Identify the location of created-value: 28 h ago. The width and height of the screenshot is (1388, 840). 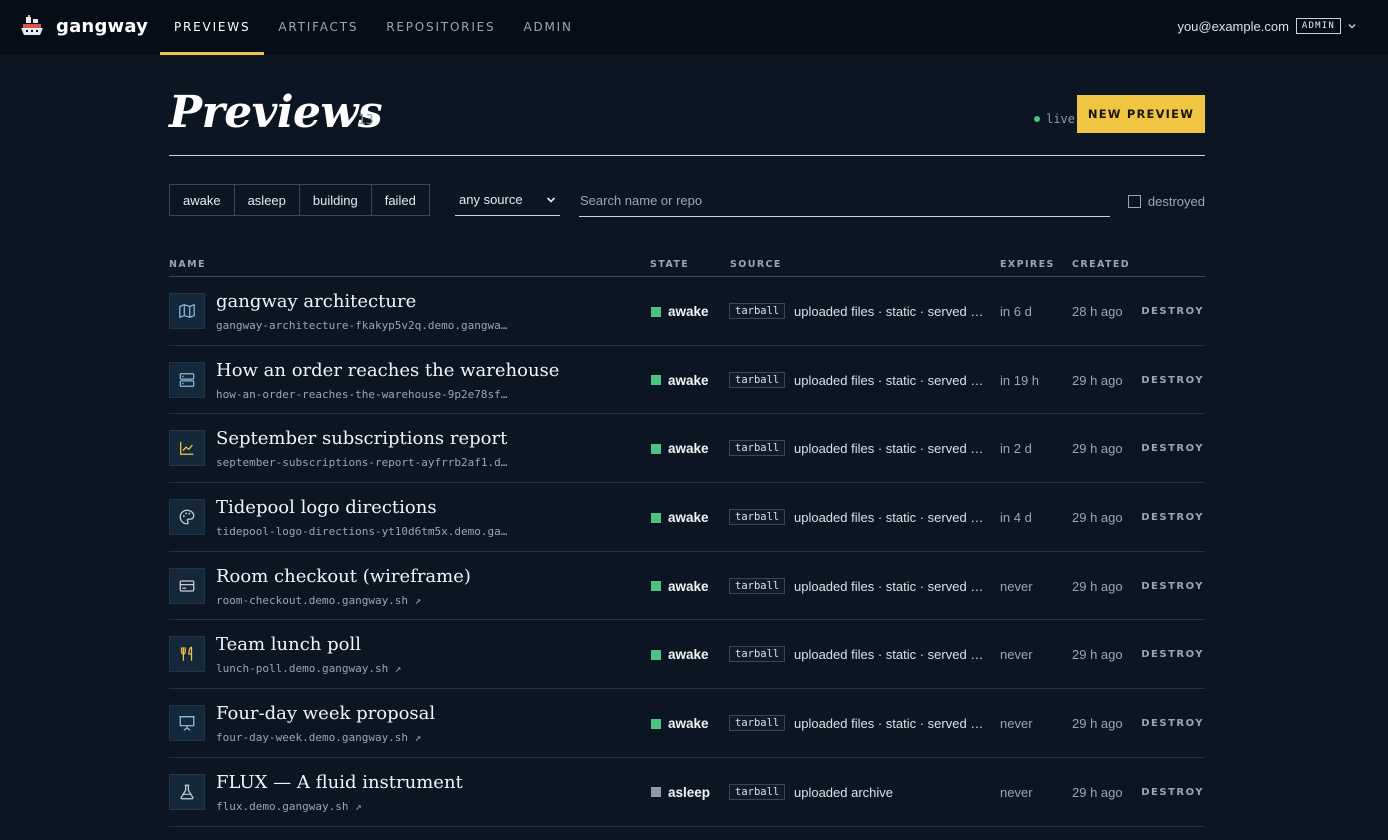
(1097, 311).